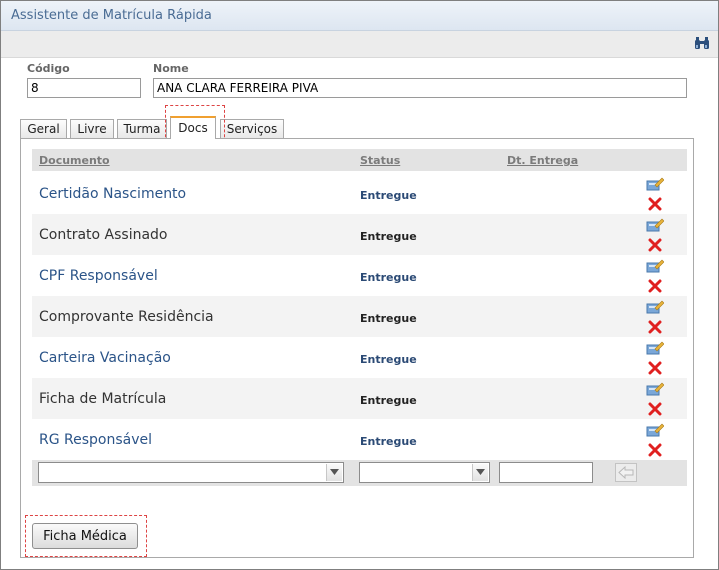 This screenshot has height=570, width=719. I want to click on tab-livre: Livre, so click(92, 128).